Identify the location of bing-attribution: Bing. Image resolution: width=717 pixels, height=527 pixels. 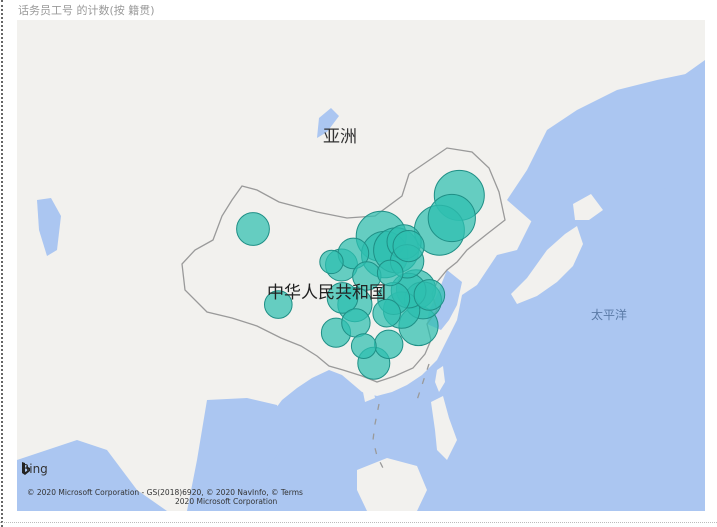
(34, 469).